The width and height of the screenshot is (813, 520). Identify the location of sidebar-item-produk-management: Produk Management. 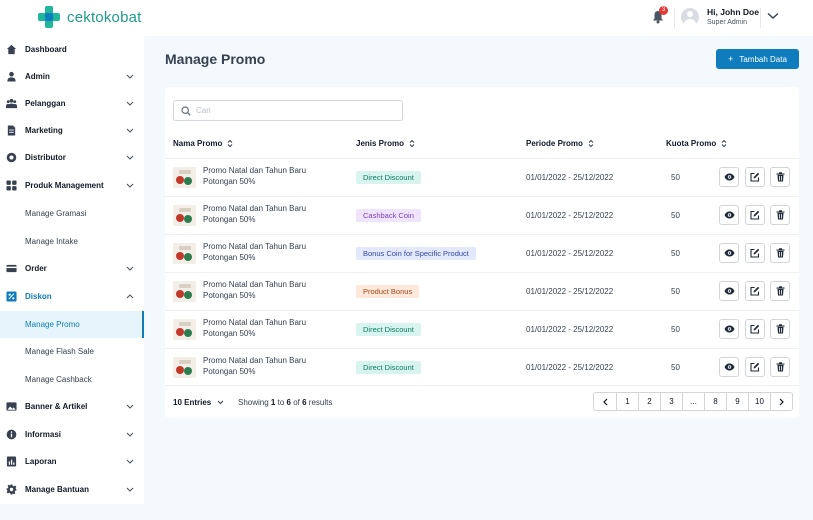
(72, 185).